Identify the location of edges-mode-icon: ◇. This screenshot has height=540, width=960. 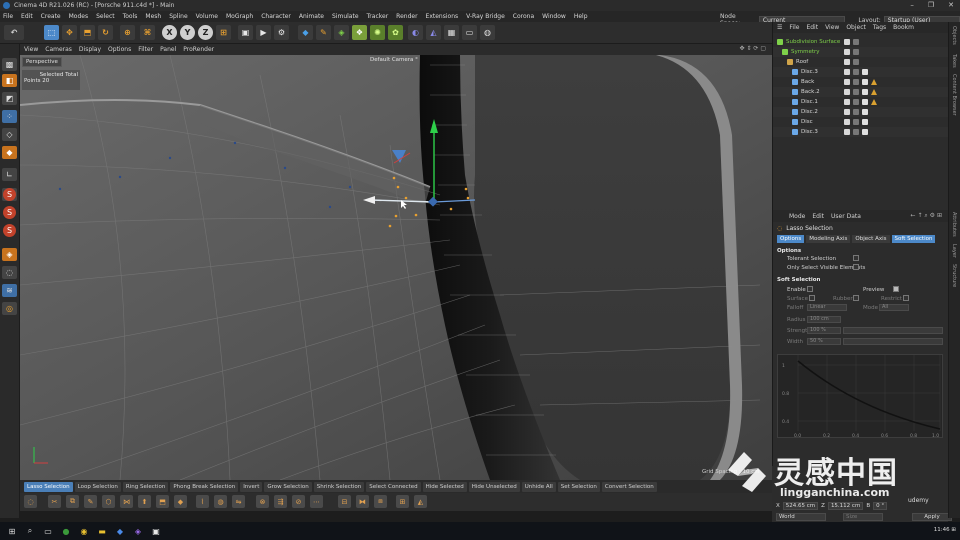
(9, 134).